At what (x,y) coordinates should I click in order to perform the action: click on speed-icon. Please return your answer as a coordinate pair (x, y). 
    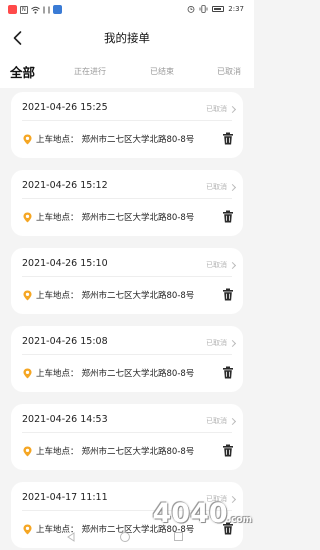
    Looking at the image, I should click on (46, 9).